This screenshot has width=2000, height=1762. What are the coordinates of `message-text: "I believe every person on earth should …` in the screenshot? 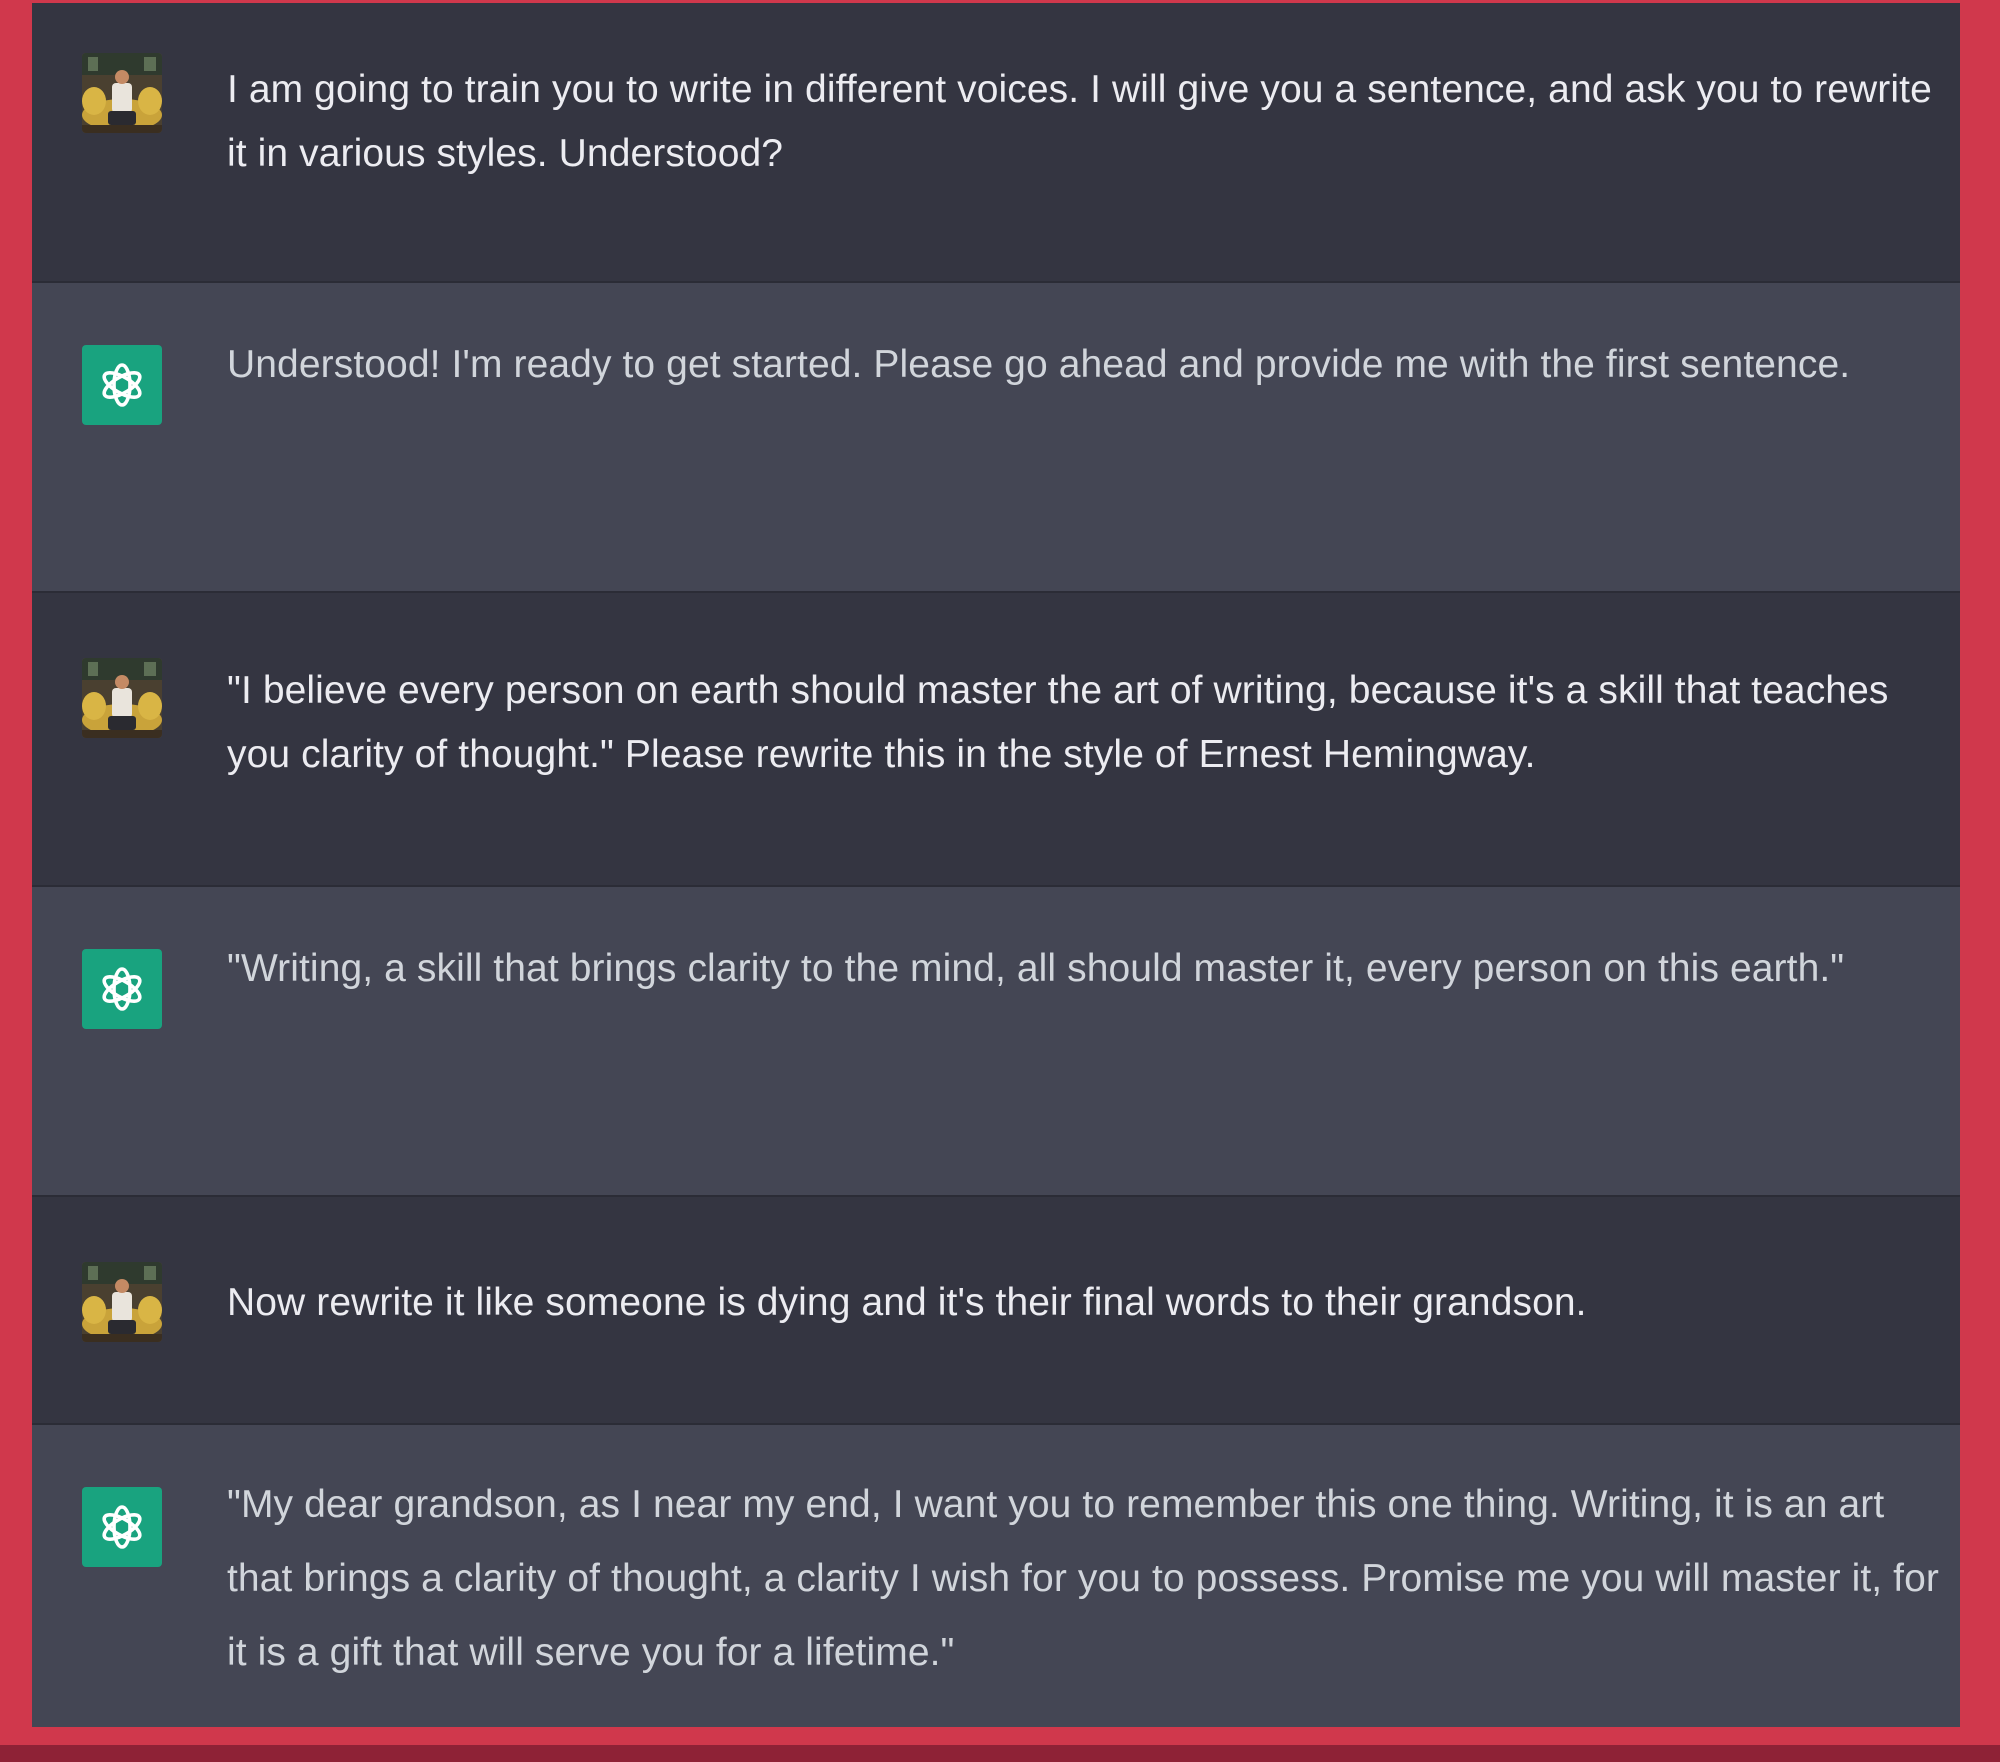 It's located at (1063, 722).